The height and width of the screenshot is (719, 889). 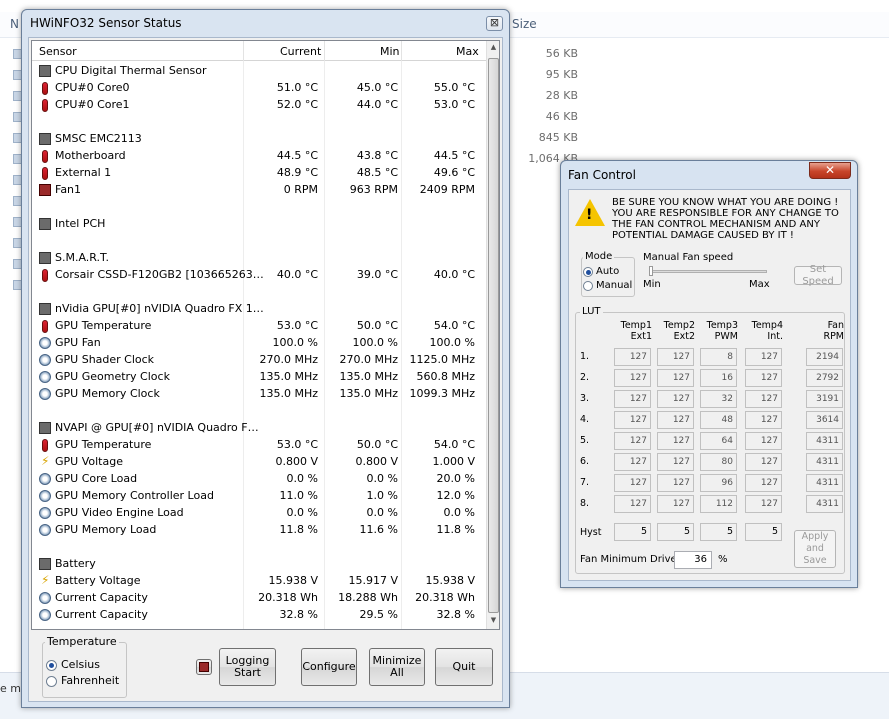 I want to click on lut-cell: 32, so click(x=718, y=399).